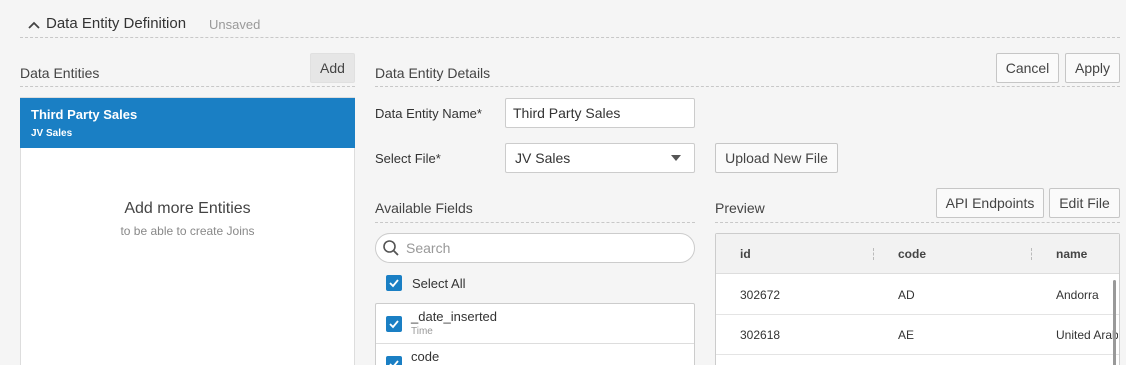  What do you see at coordinates (1077, 295) in the screenshot?
I see `table-cell: Andorra` at bounding box center [1077, 295].